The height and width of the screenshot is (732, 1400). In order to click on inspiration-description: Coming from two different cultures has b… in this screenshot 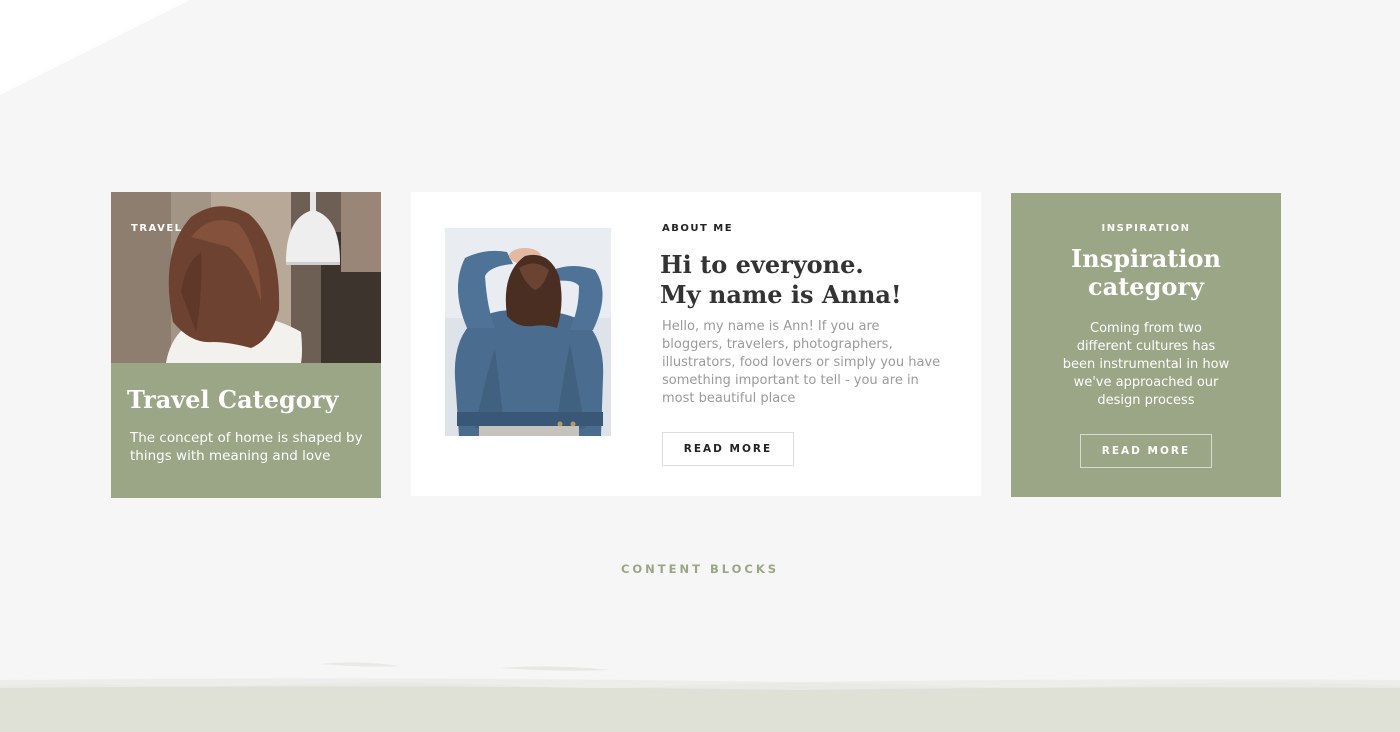, I will do `click(1146, 364)`.